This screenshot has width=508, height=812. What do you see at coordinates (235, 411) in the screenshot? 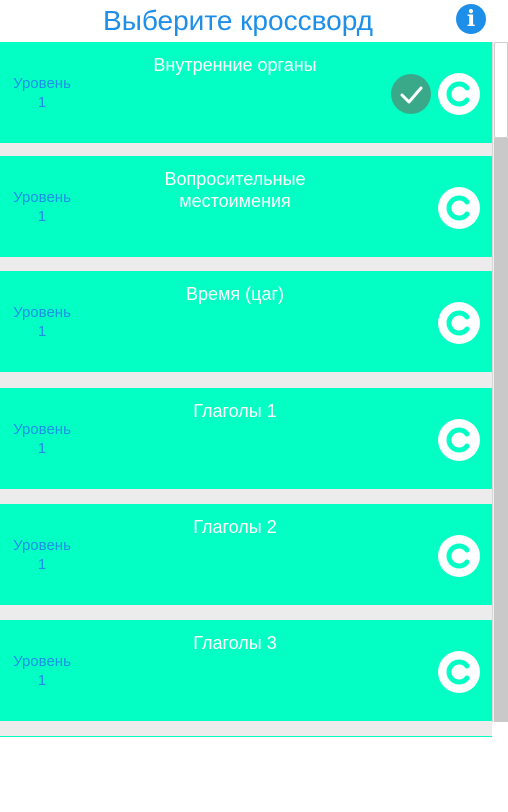
I see `crossword-name: Глаголы 1` at bounding box center [235, 411].